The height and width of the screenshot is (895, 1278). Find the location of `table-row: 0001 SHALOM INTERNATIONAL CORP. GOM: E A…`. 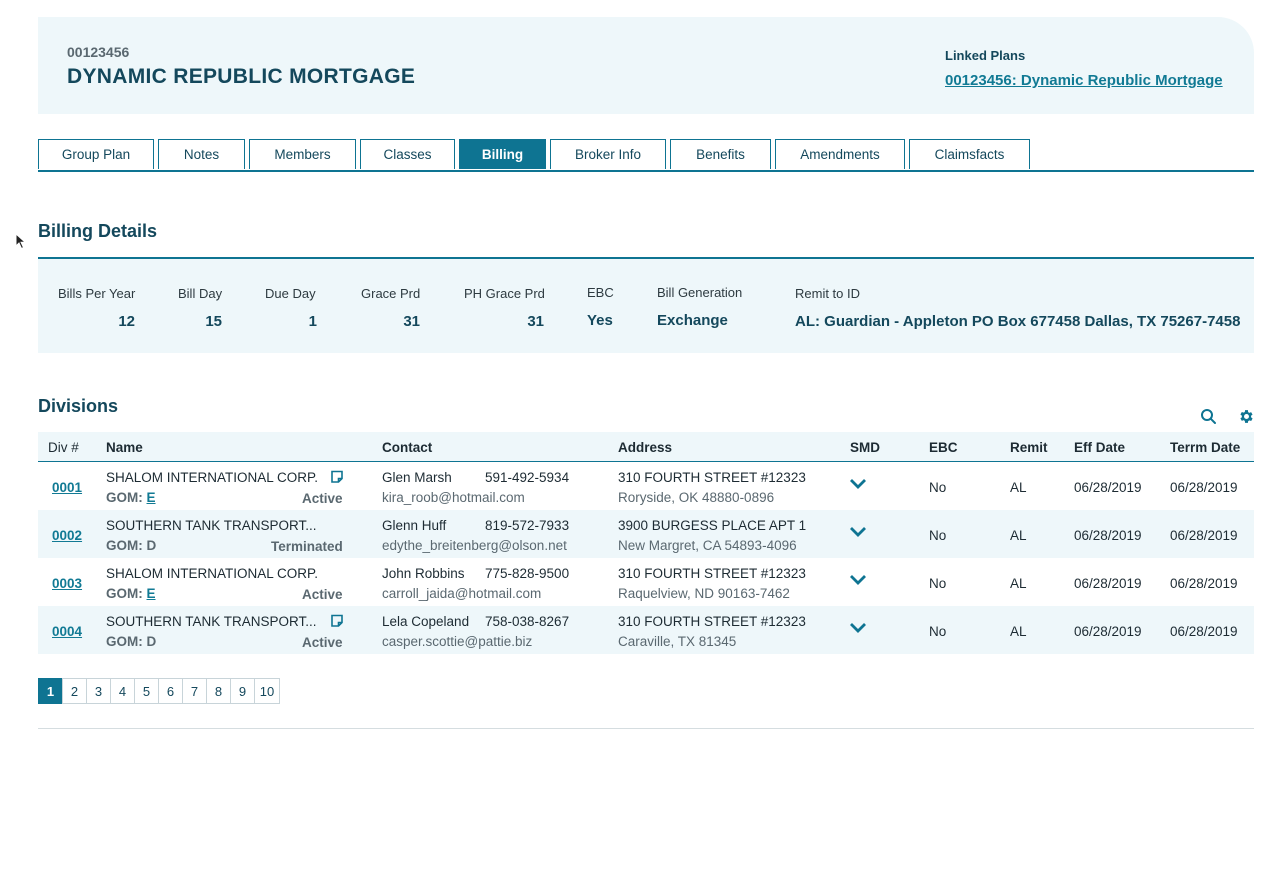

table-row: 0001 SHALOM INTERNATIONAL CORP. GOM: E A… is located at coordinates (646, 486).